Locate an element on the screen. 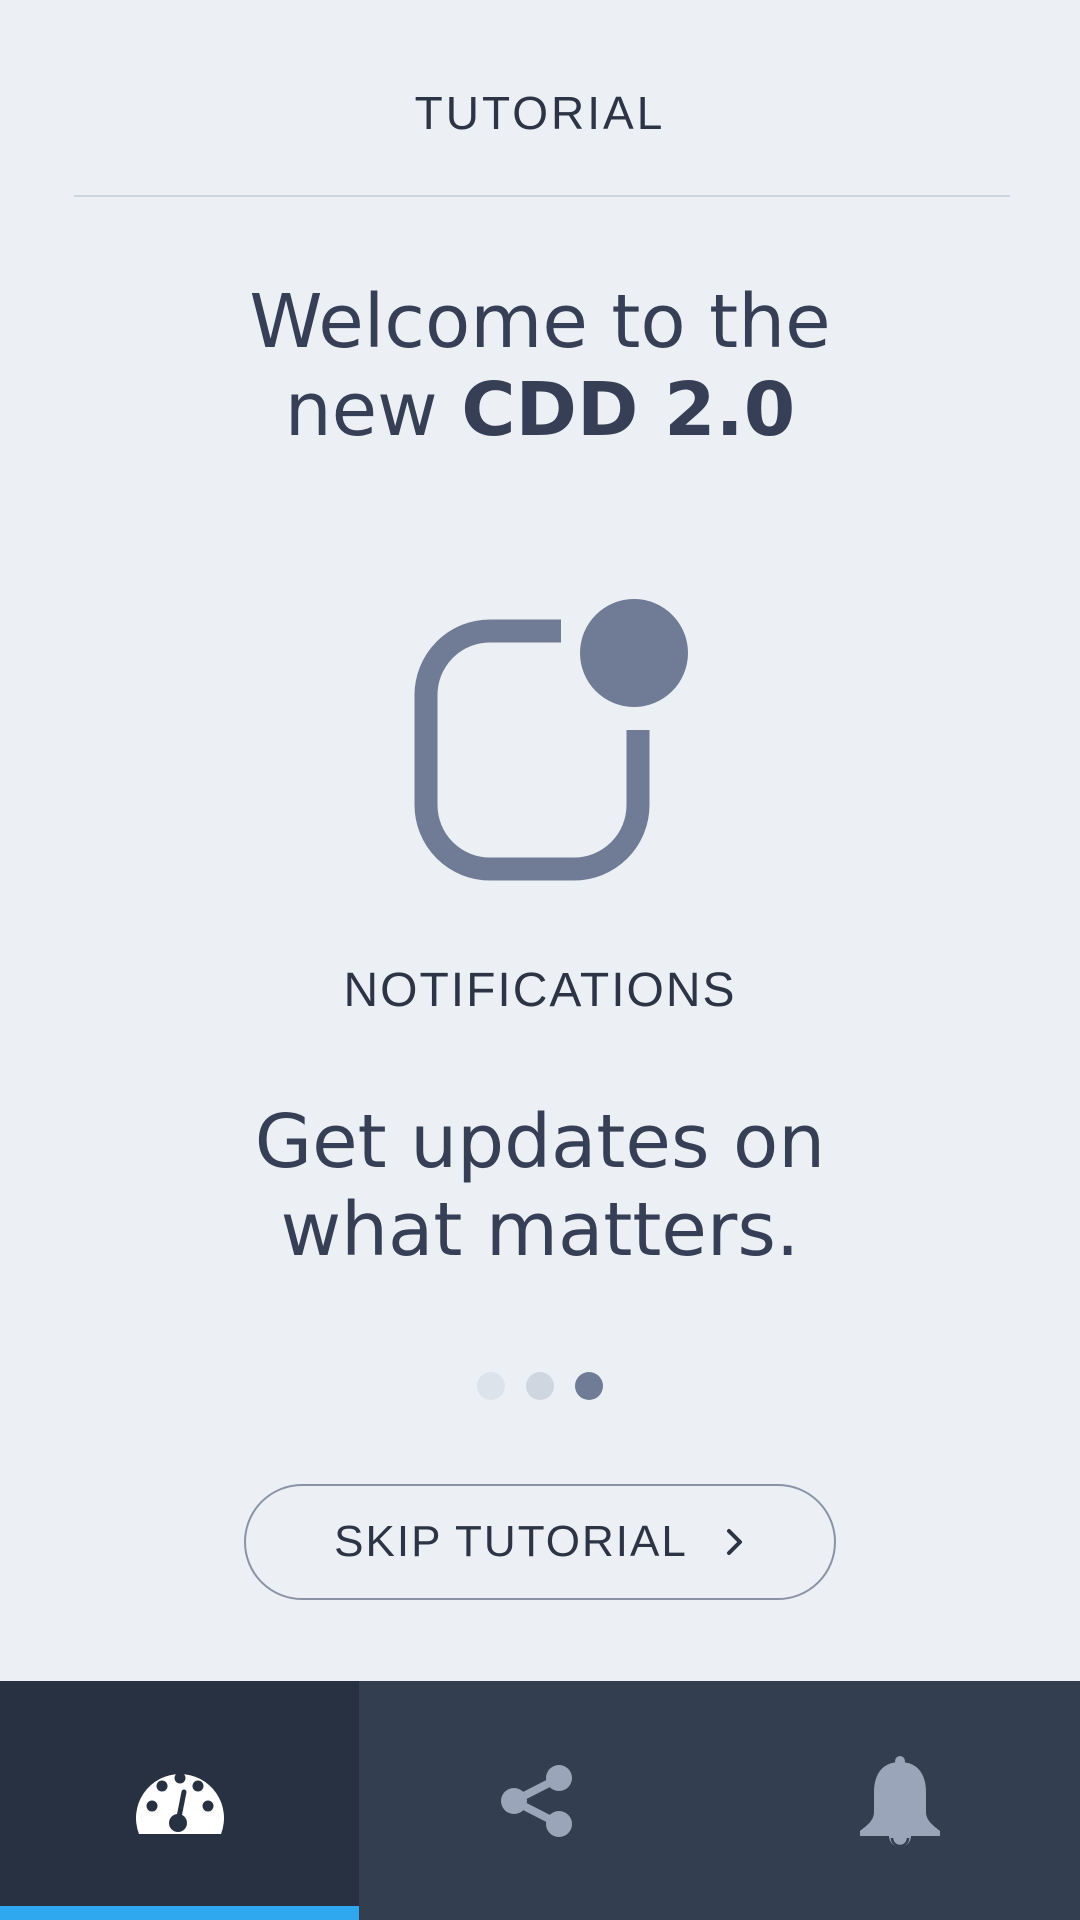  dashboard-gauge-icon is located at coordinates (179, 1803).